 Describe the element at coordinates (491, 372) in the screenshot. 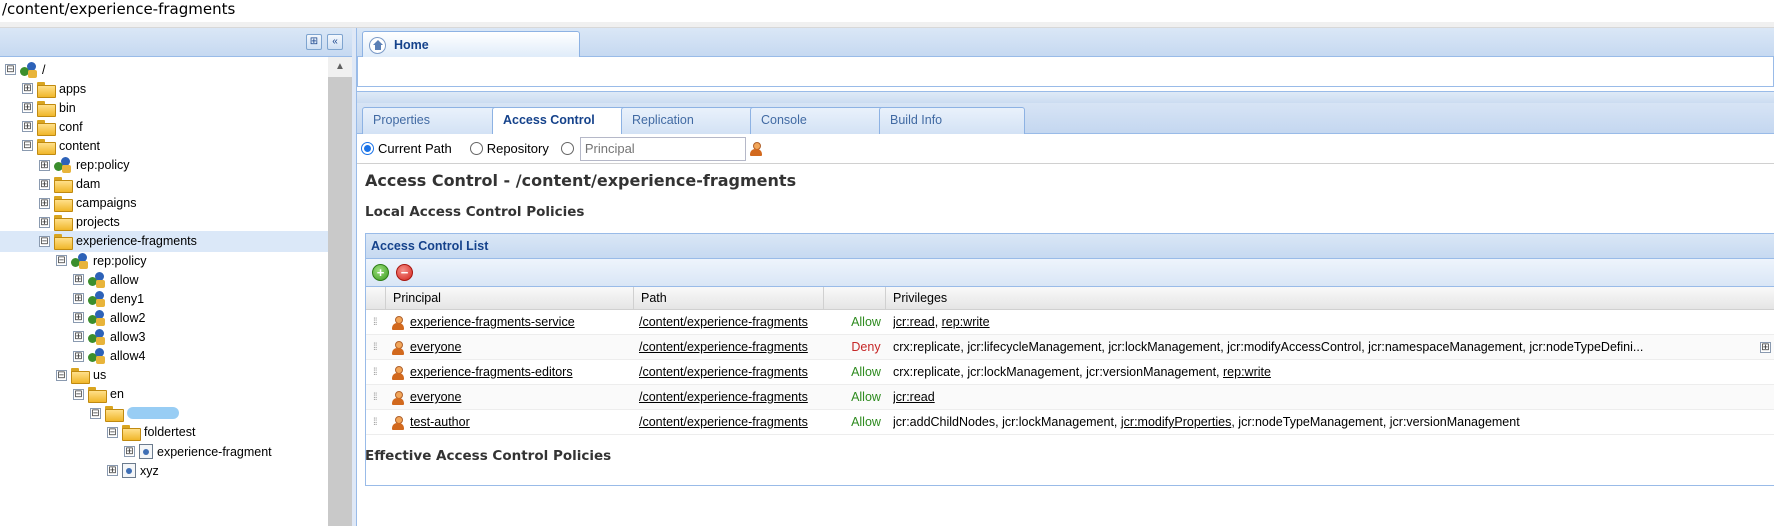

I see `principal-link: experience-fragments-editors` at that location.